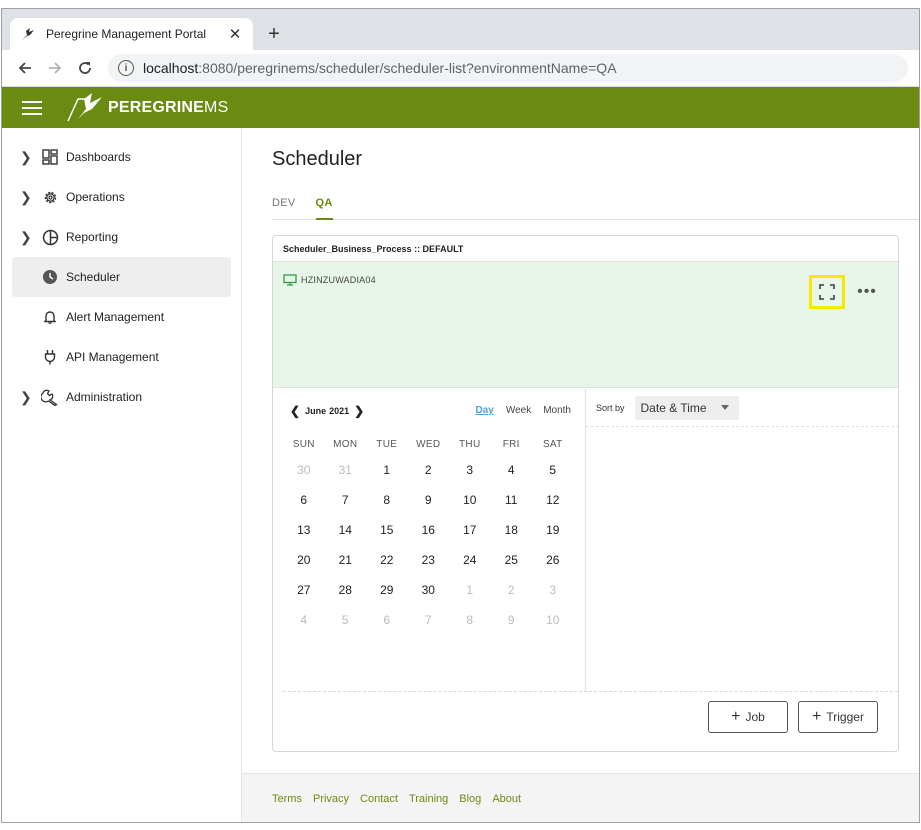 This screenshot has width=921, height=830. I want to click on server-label: HZINZUWADIA04, so click(329, 280).